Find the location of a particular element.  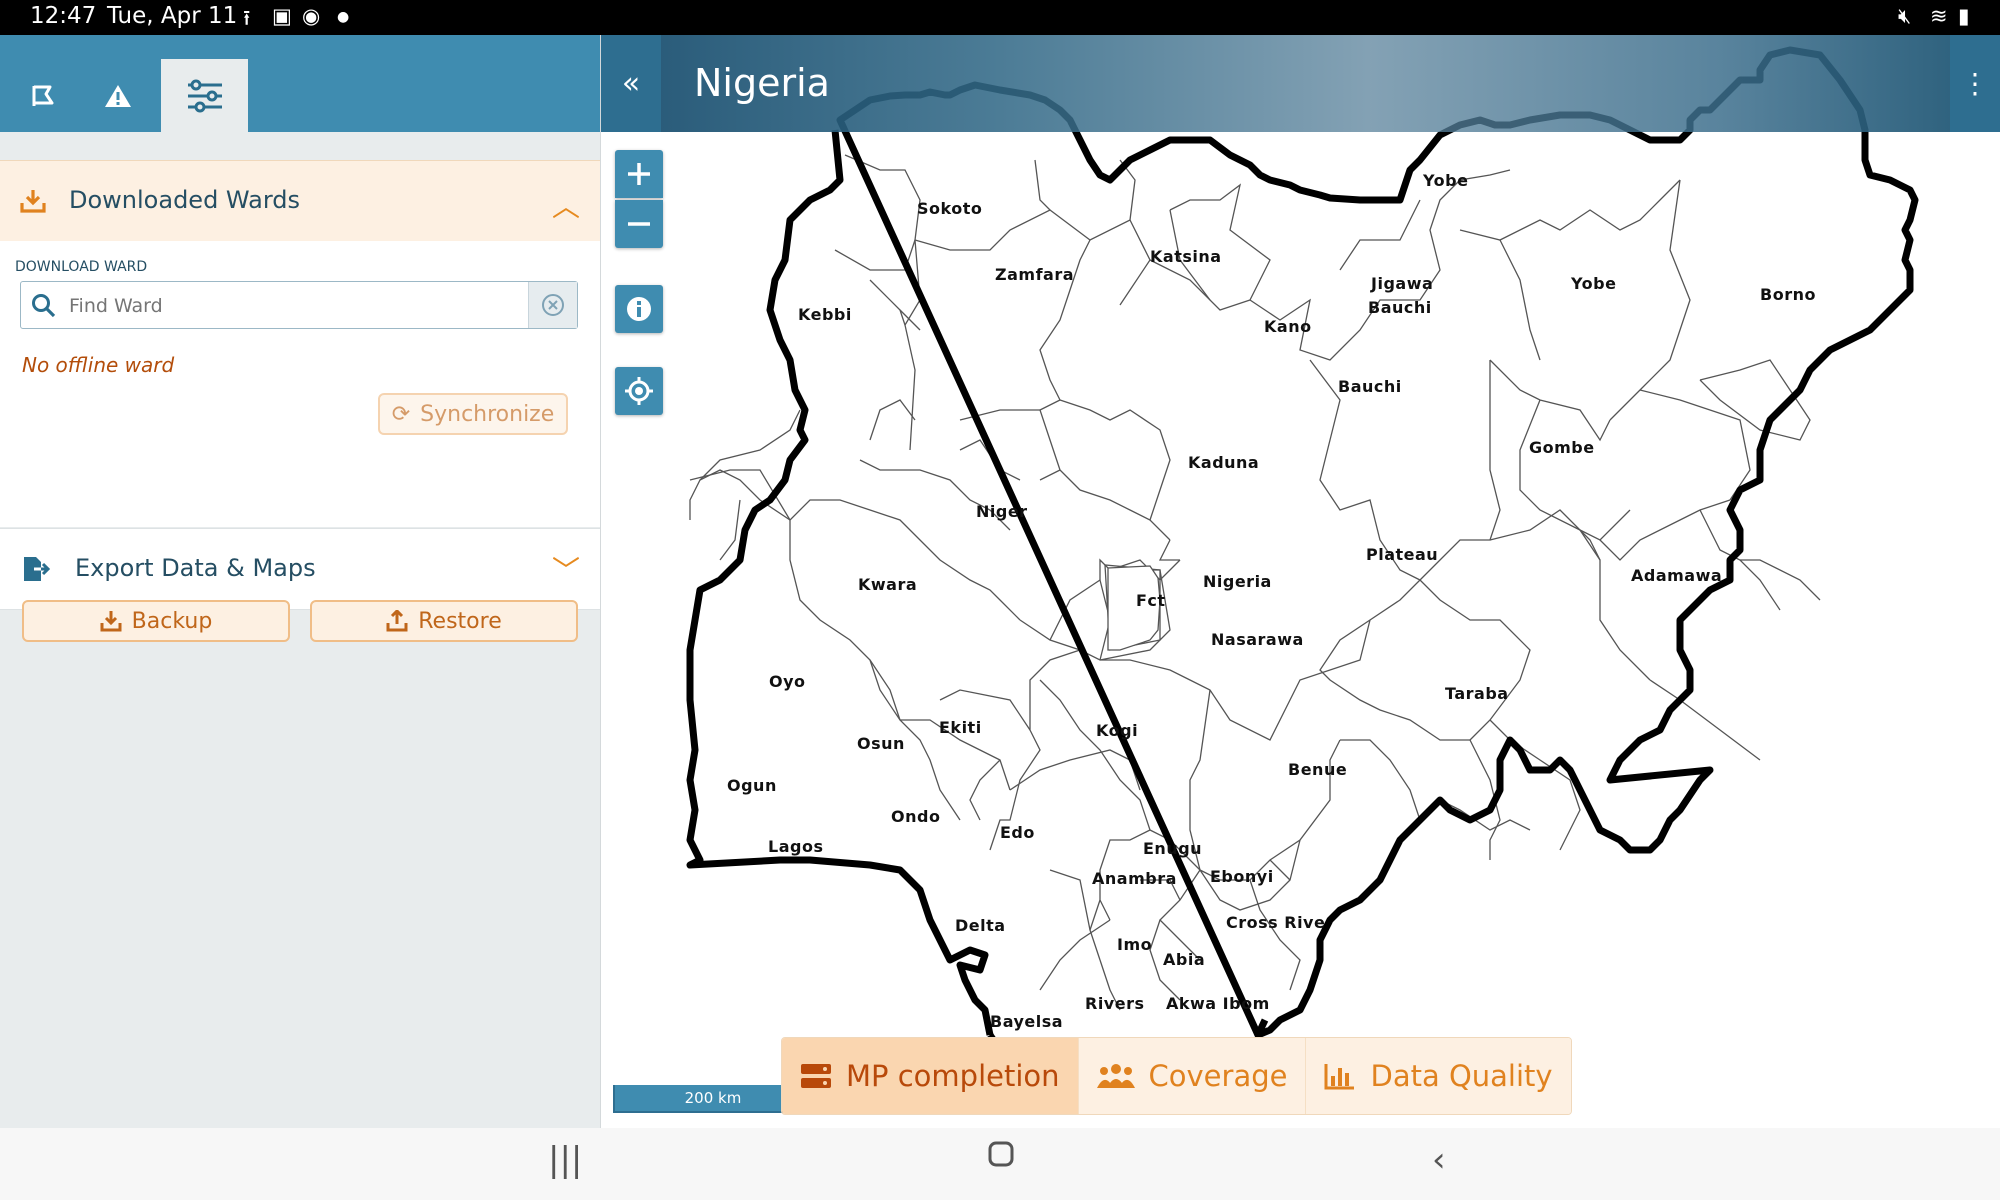

tab-data-quality: Data Quality is located at coordinates (1438, 1076).